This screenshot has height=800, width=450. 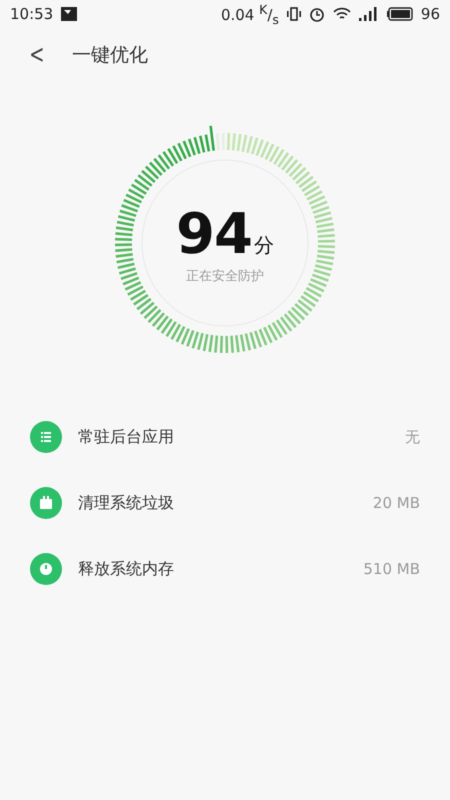 I want to click on signal-icon, so click(x=368, y=14).